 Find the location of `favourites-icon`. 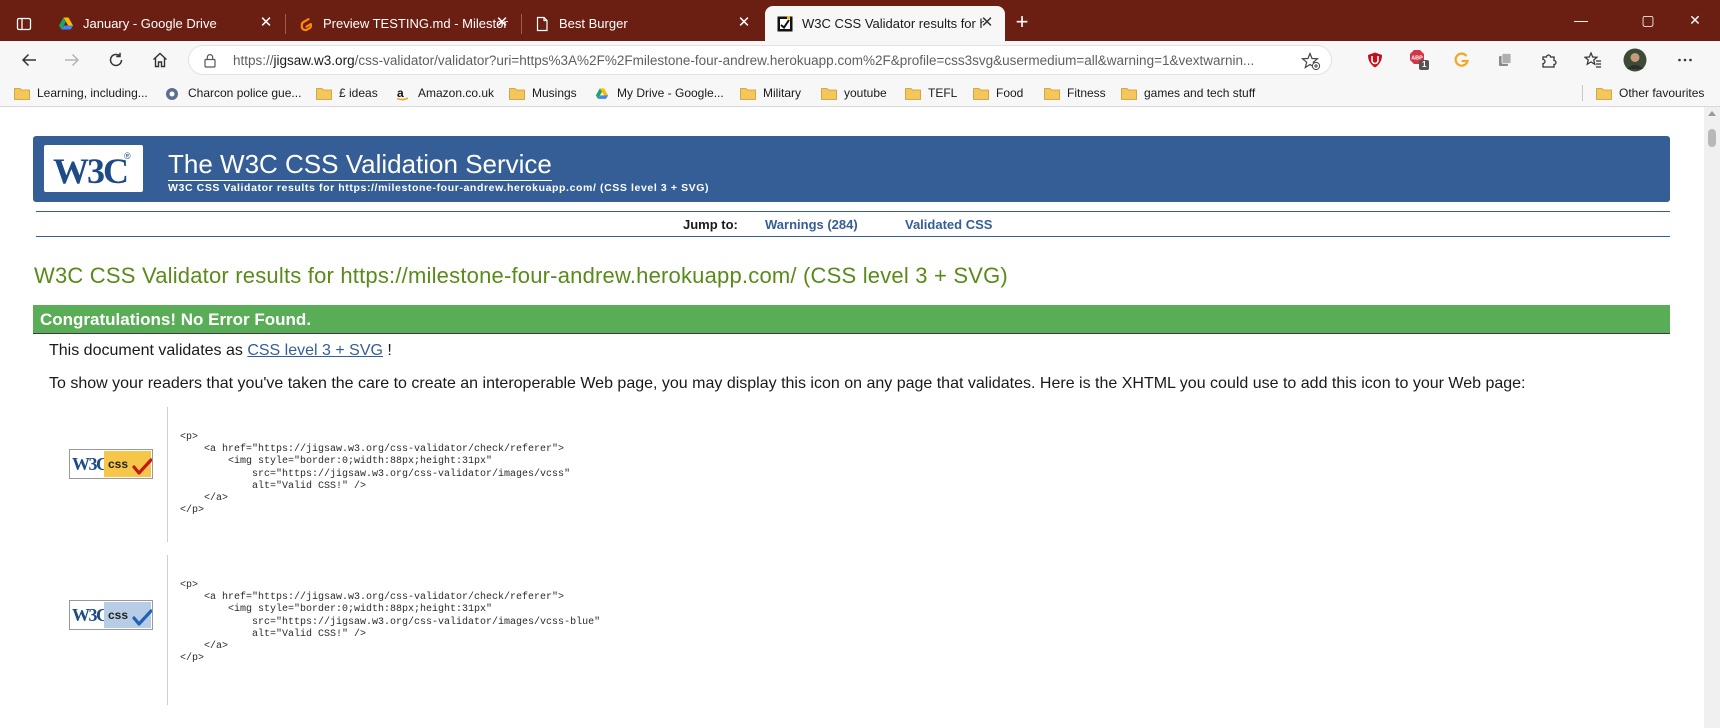

favourites-icon is located at coordinates (1593, 60).